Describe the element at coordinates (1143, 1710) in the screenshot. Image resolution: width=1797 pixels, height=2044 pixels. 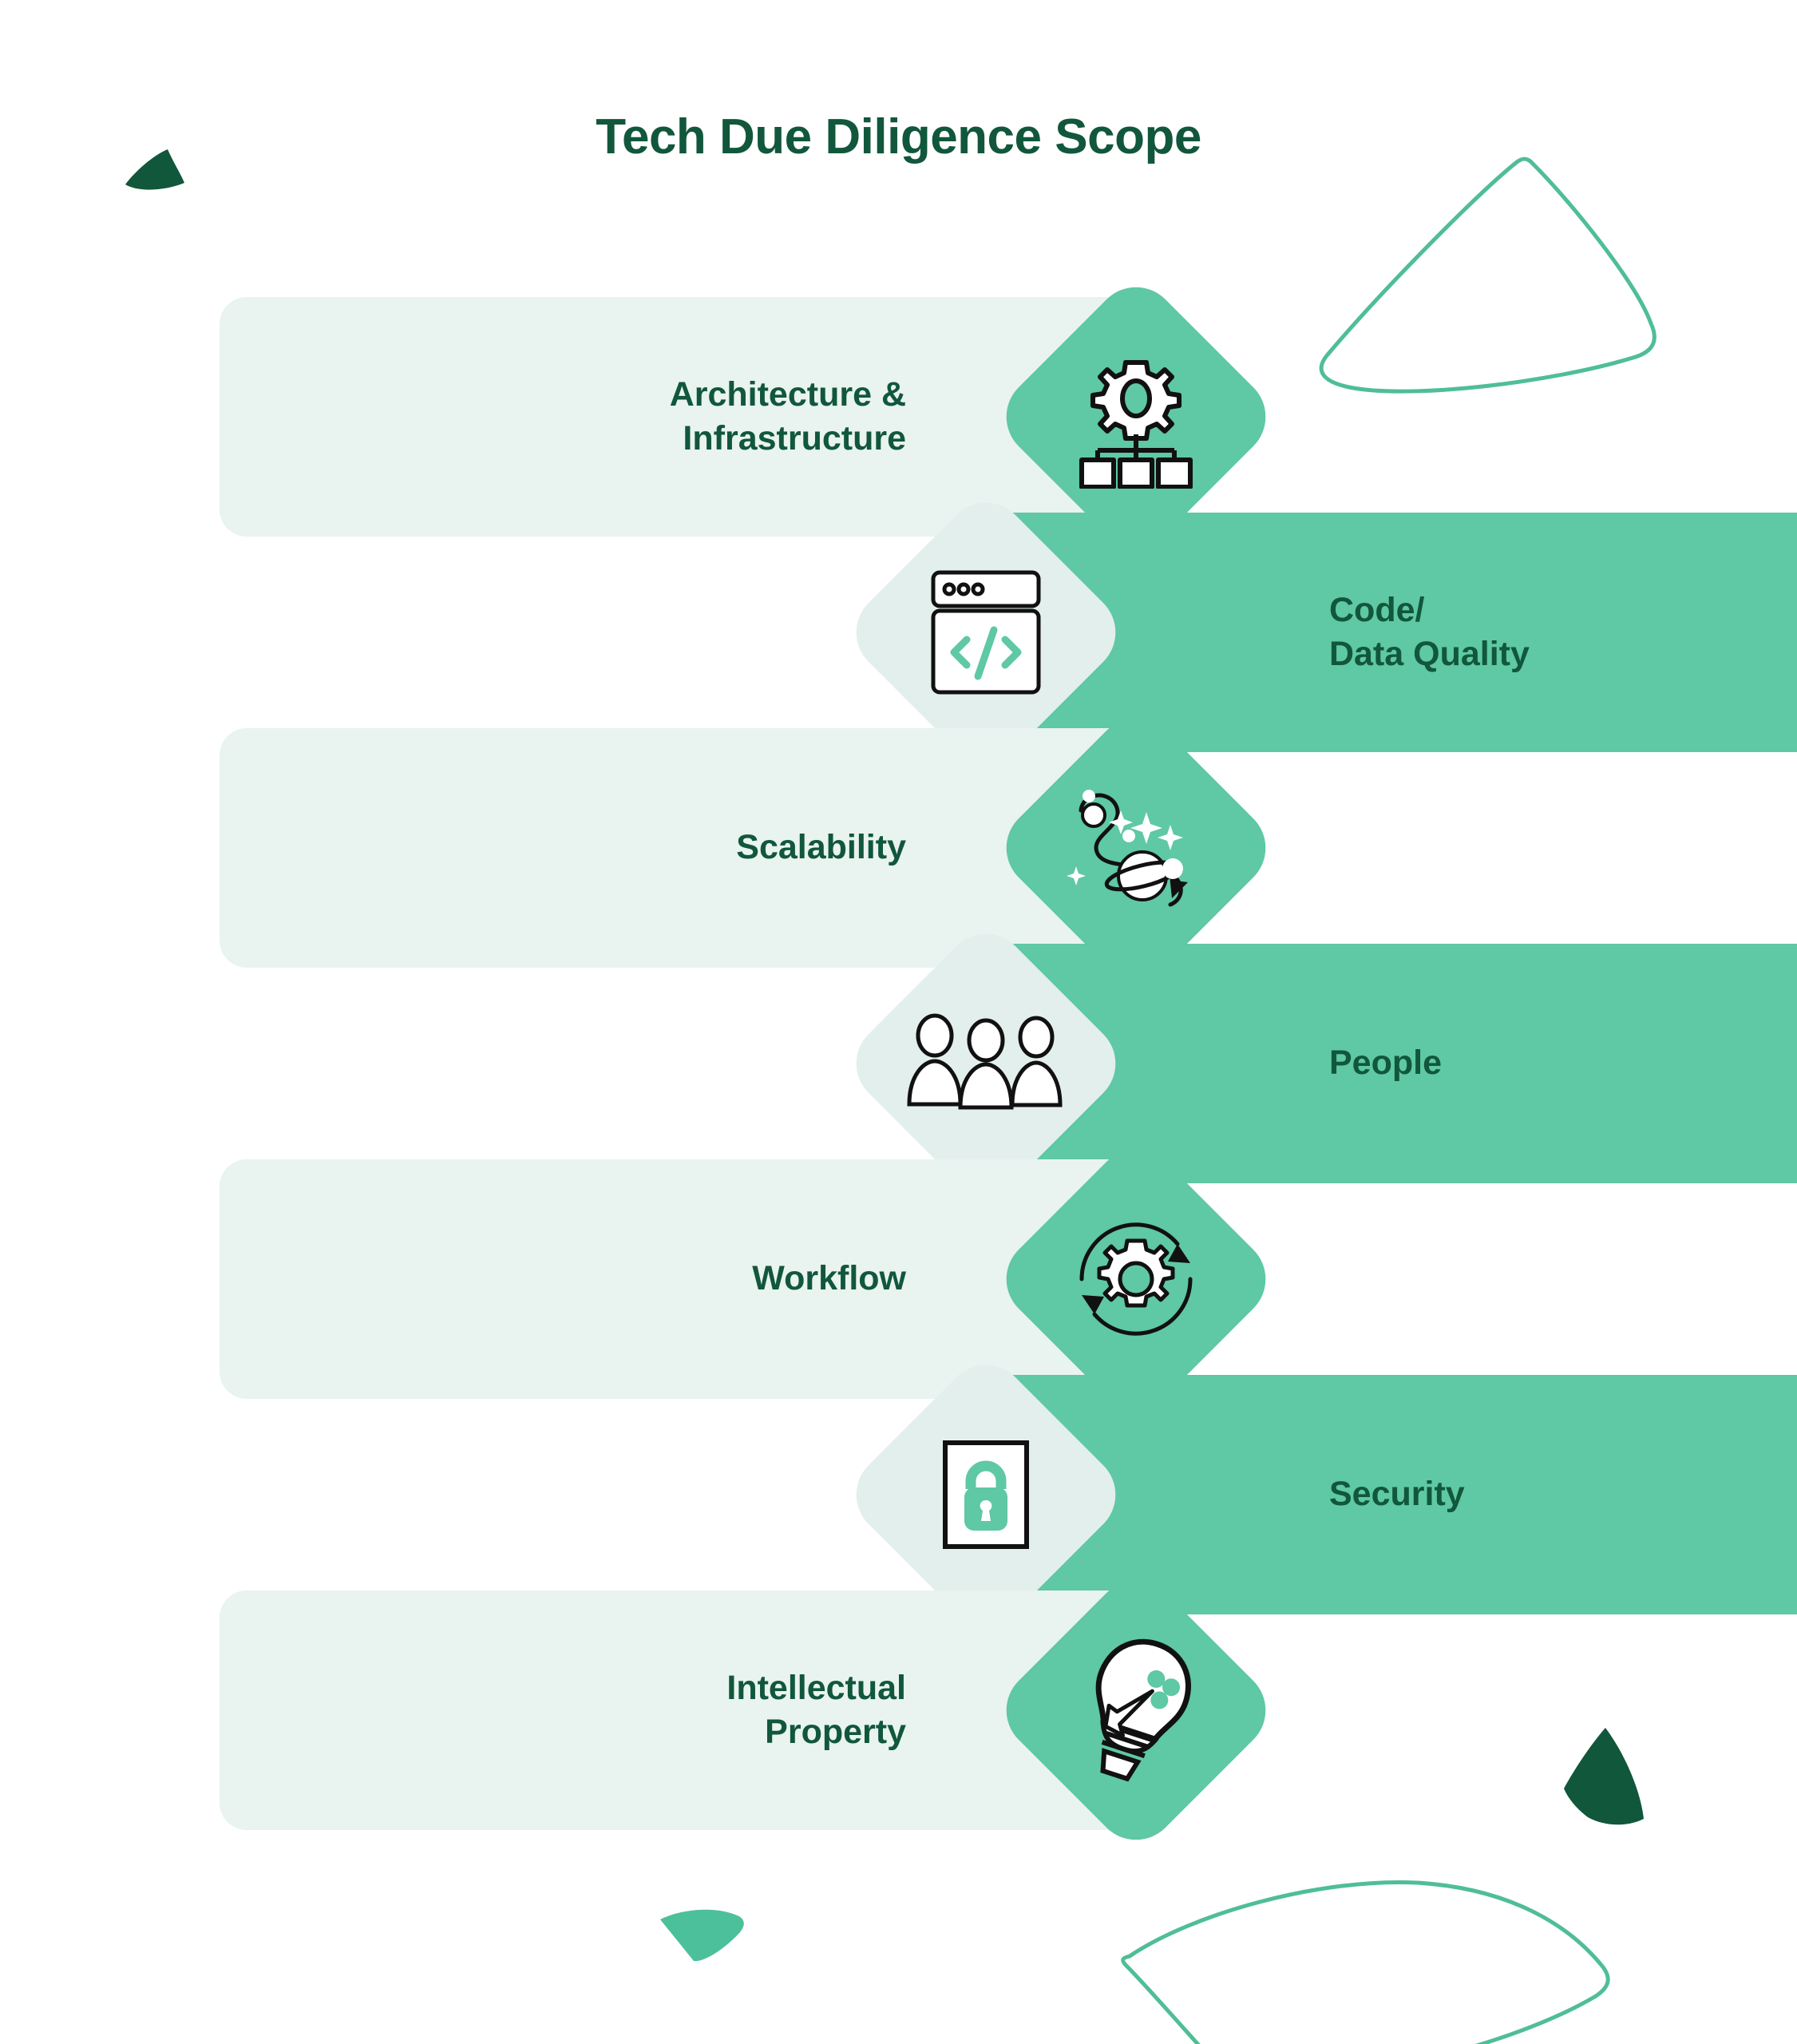
I see `lightbulb-idea-icon` at that location.